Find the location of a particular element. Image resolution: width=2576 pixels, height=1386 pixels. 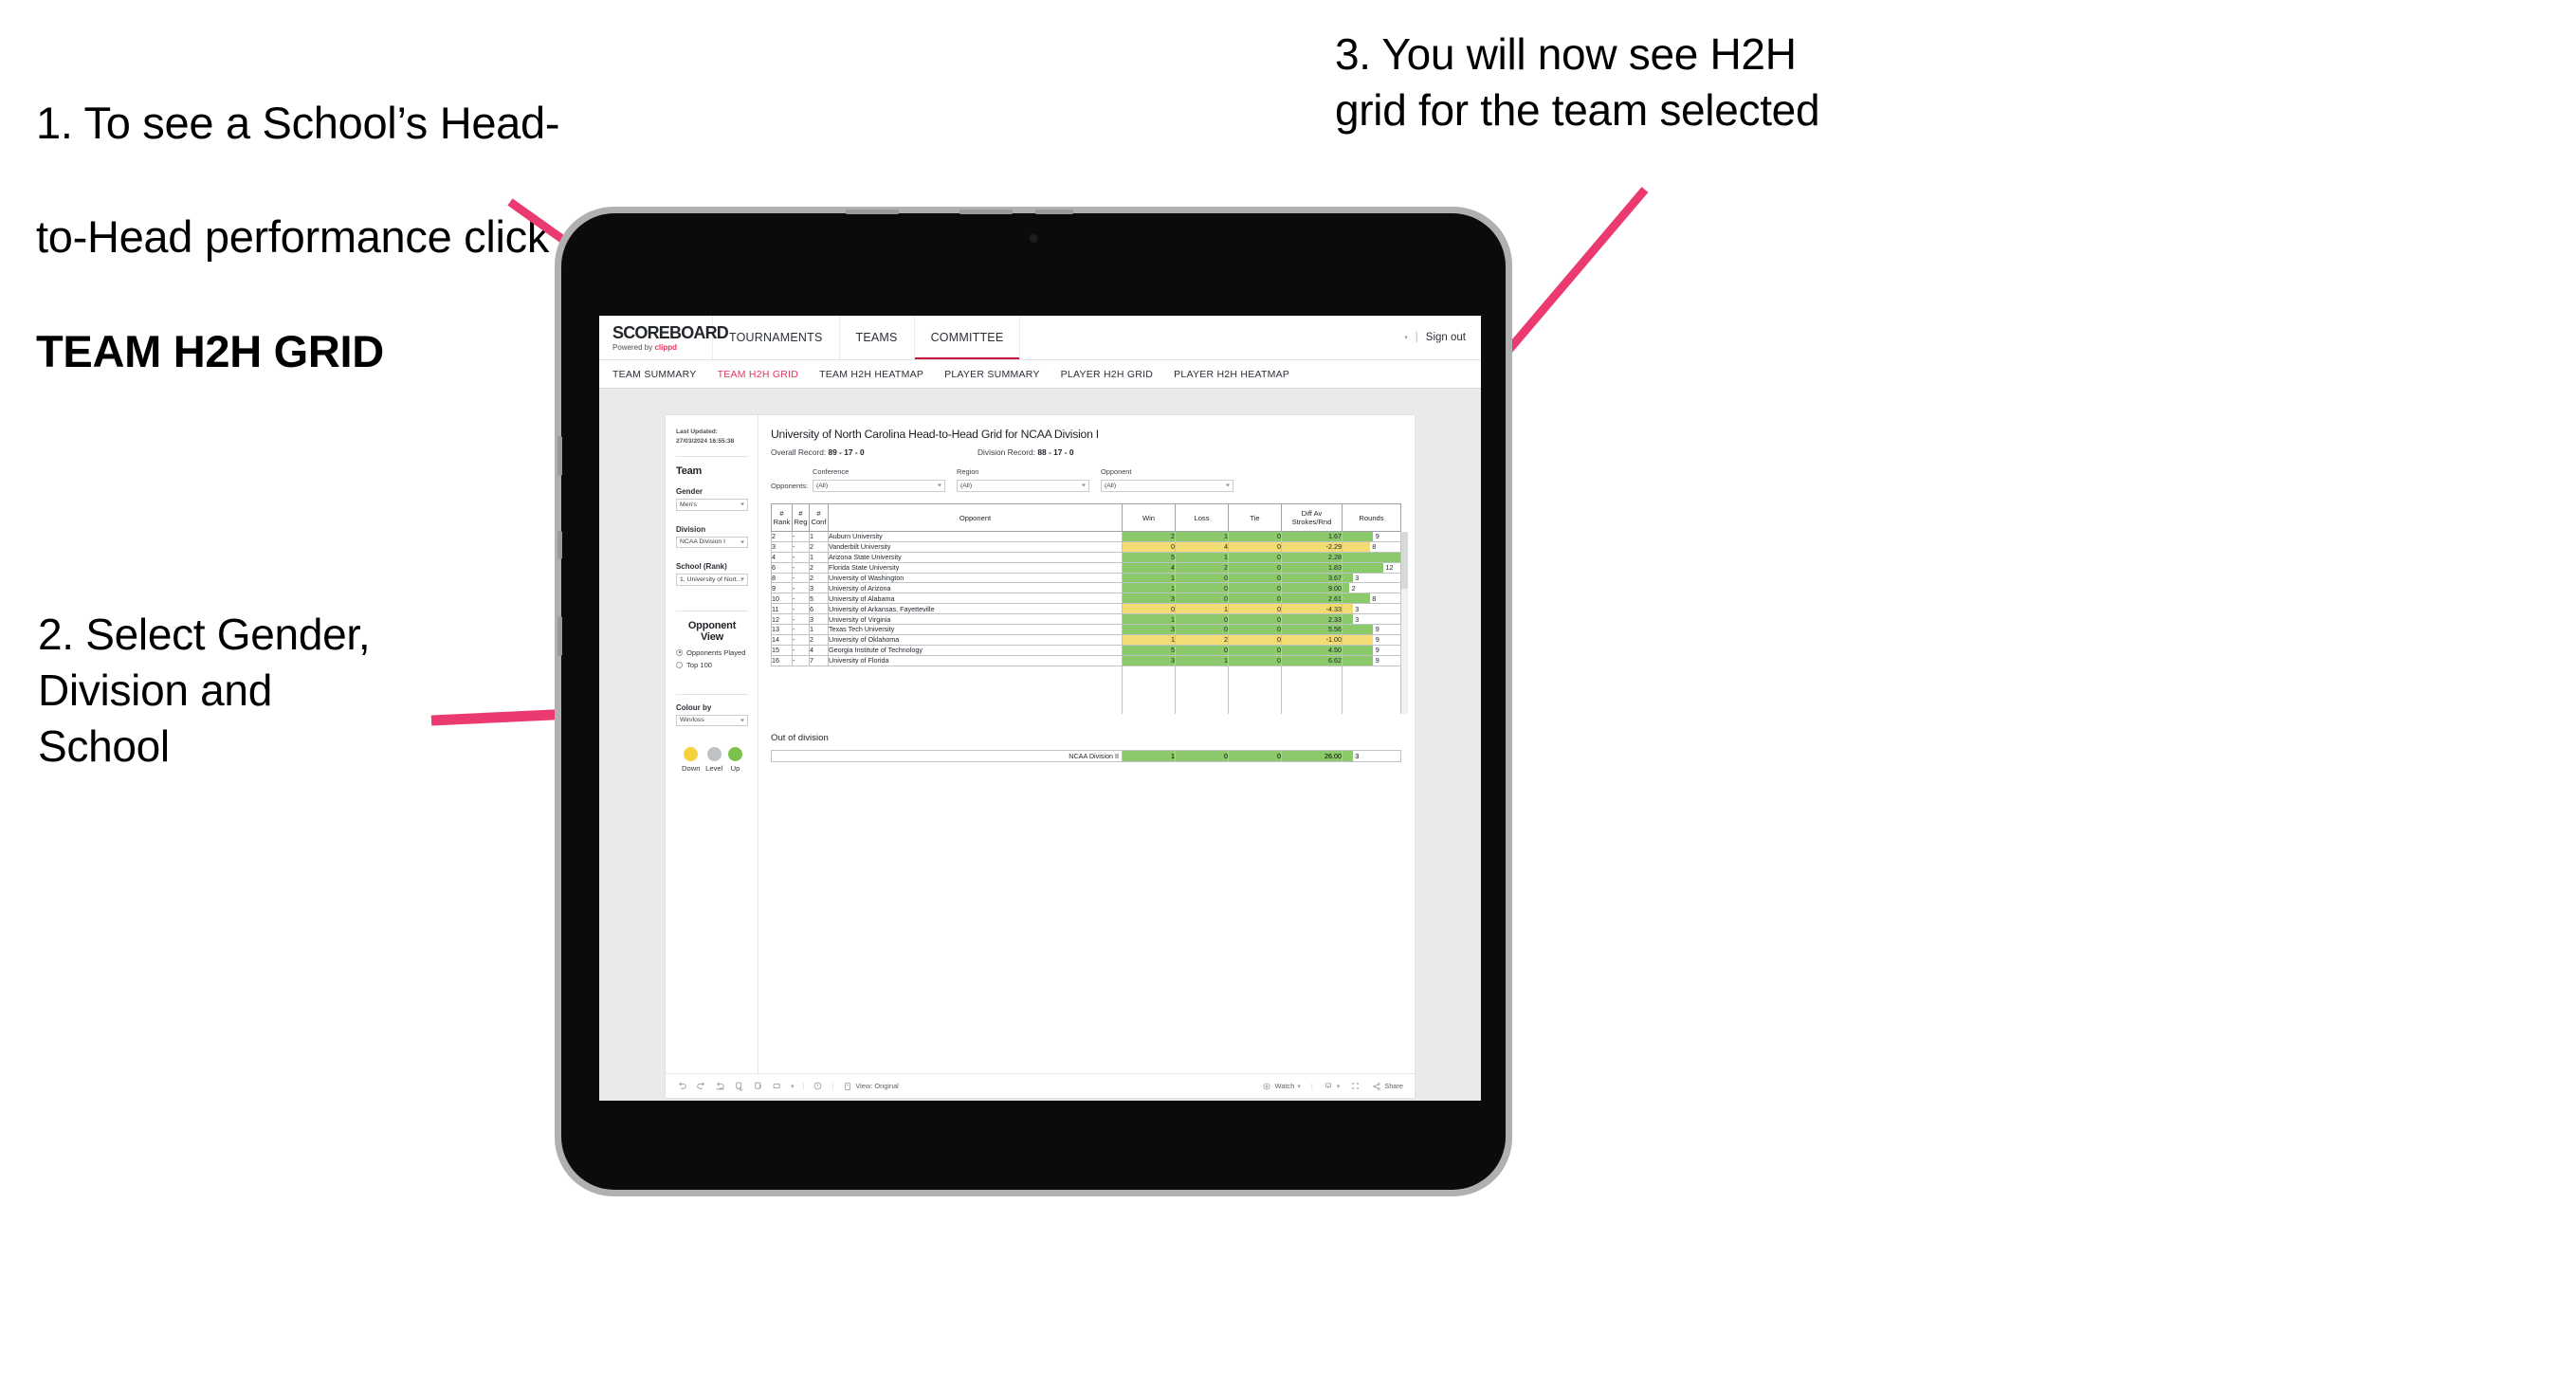

out-of-division-row: NCAA Division II 1 0 0 26.00 3 is located at coordinates (1086, 756).